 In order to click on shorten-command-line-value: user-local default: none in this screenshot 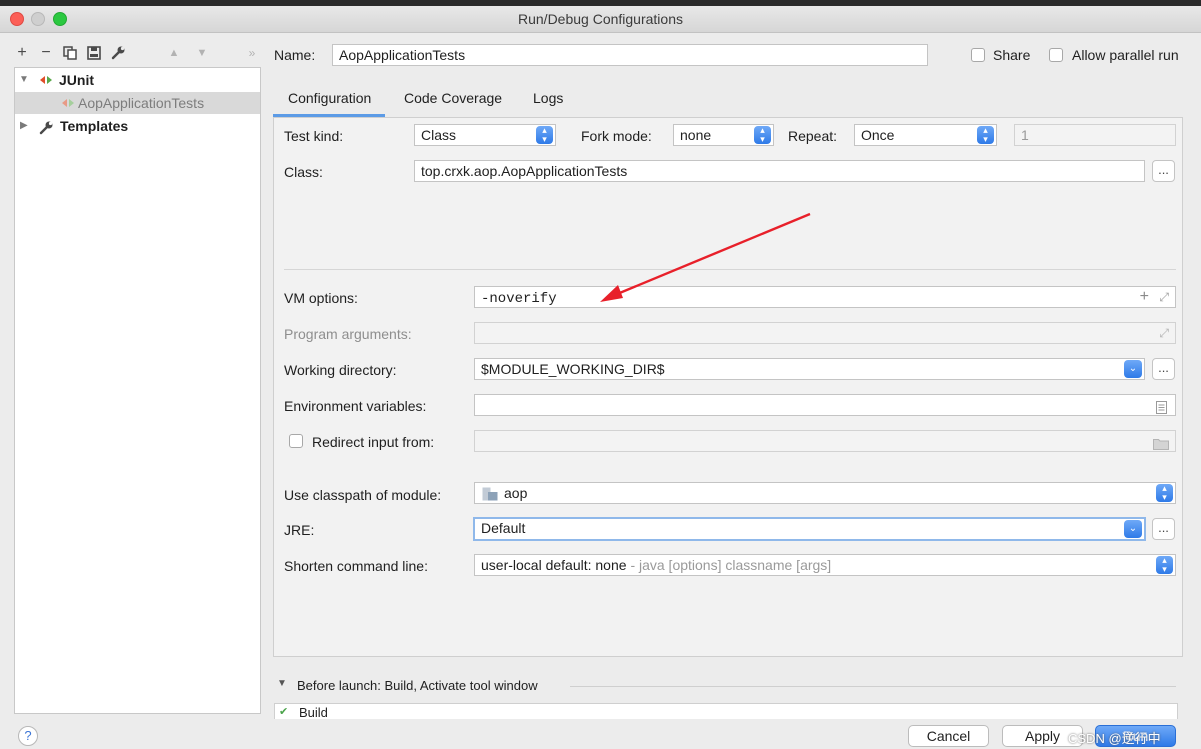, I will do `click(554, 565)`.